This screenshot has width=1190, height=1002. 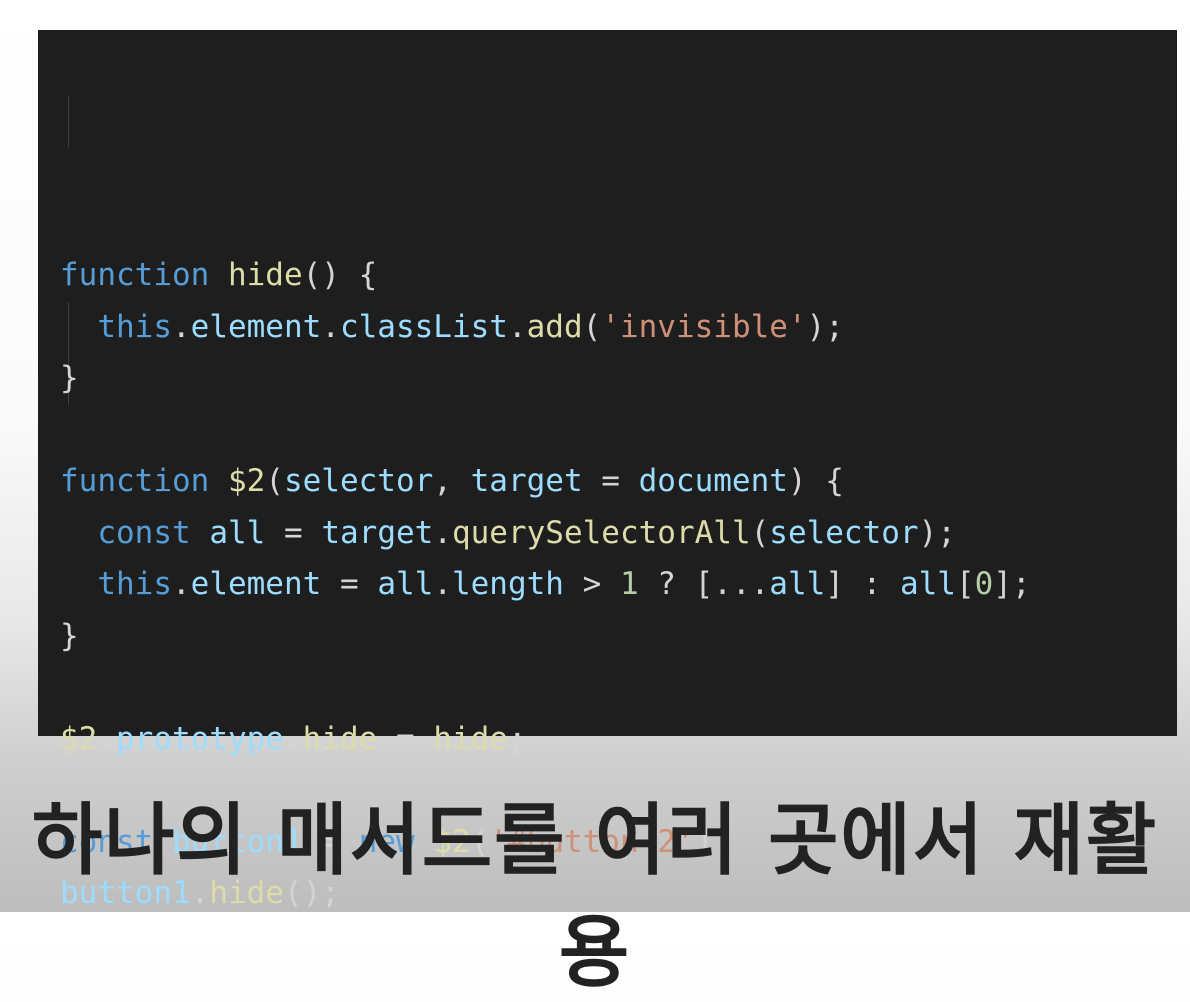 I want to click on code-line: $2.prototype.hide = hide;, so click(x=545, y=740).